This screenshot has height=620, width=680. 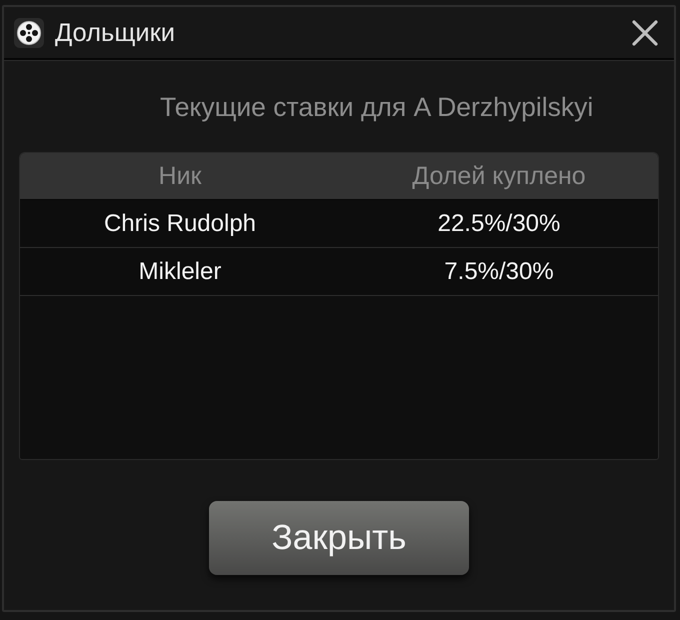 I want to click on subtitle-text: Текущие ставки для A Derzhypilskyi, so click(x=377, y=107).